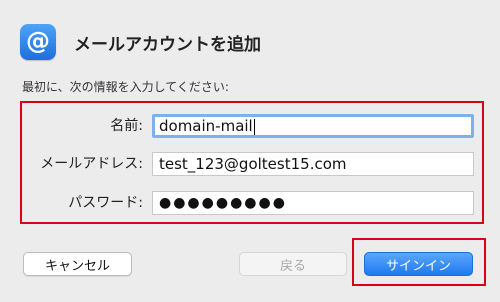  I want to click on password-label: パスワード:, so click(105, 203).